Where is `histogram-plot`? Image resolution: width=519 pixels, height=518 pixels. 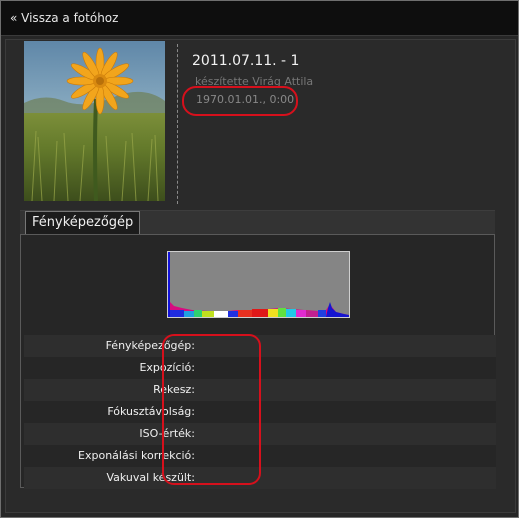
histogram-plot is located at coordinates (258, 284).